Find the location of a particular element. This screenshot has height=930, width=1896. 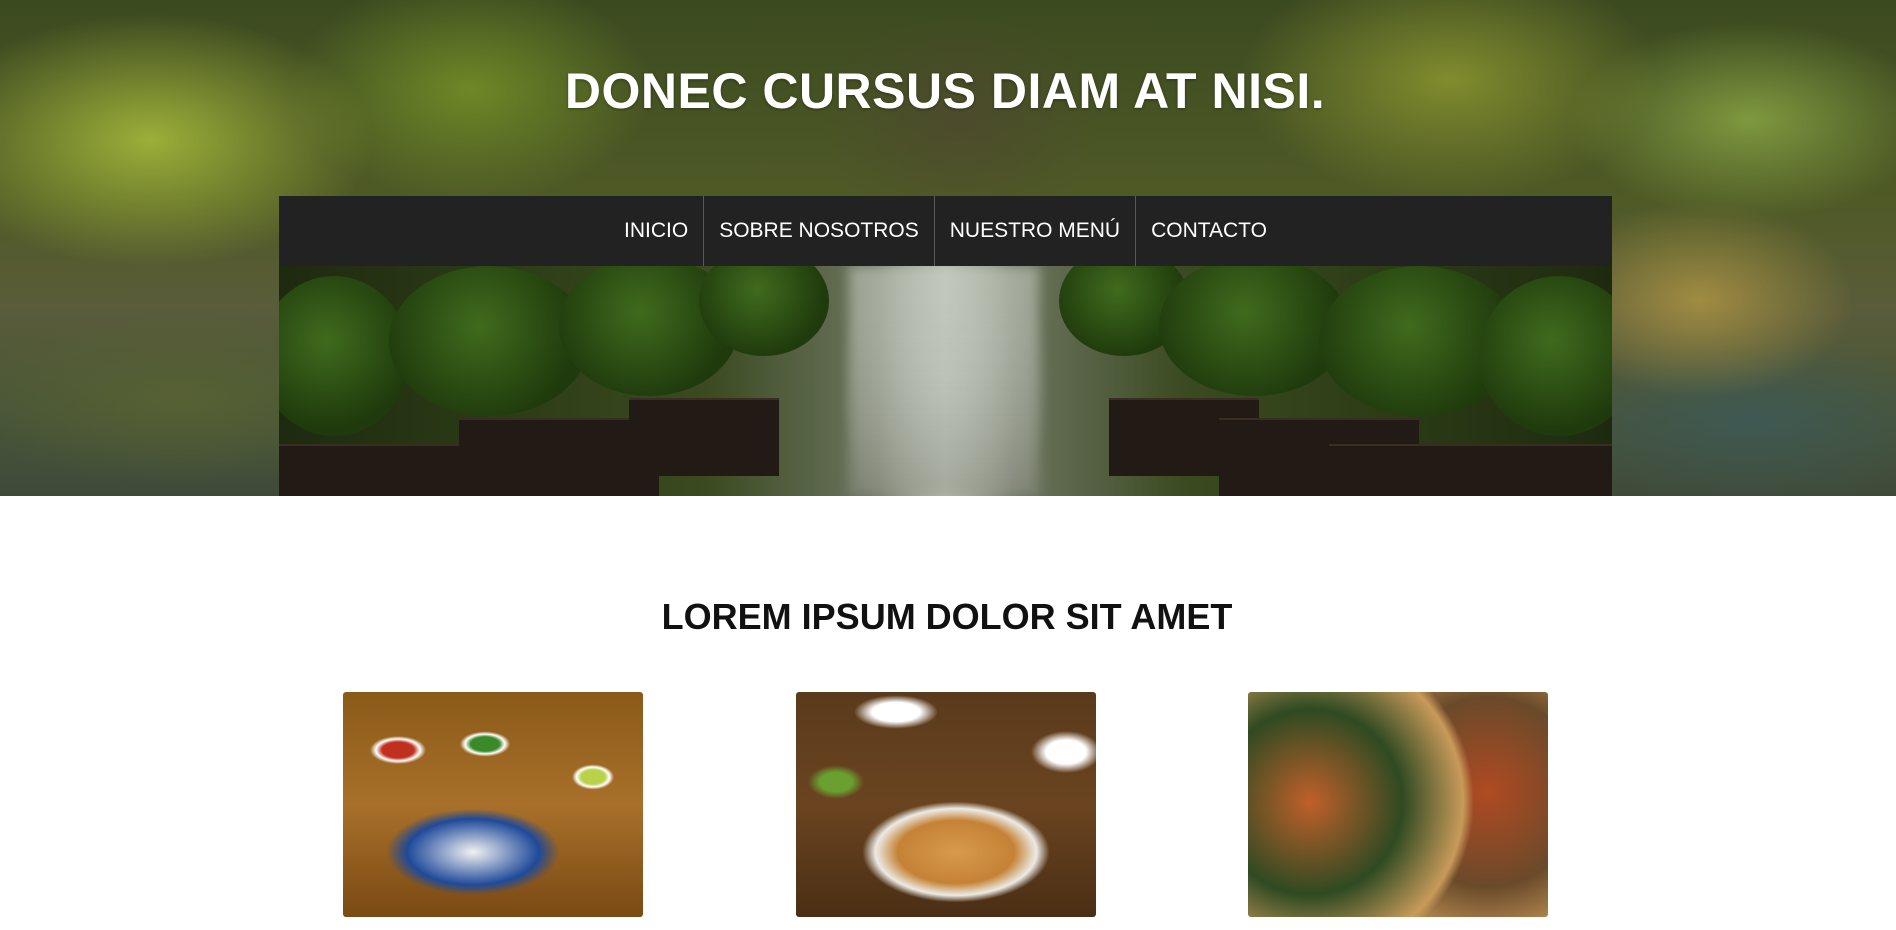

card-image-fried-shrimp is located at coordinates (946, 804).